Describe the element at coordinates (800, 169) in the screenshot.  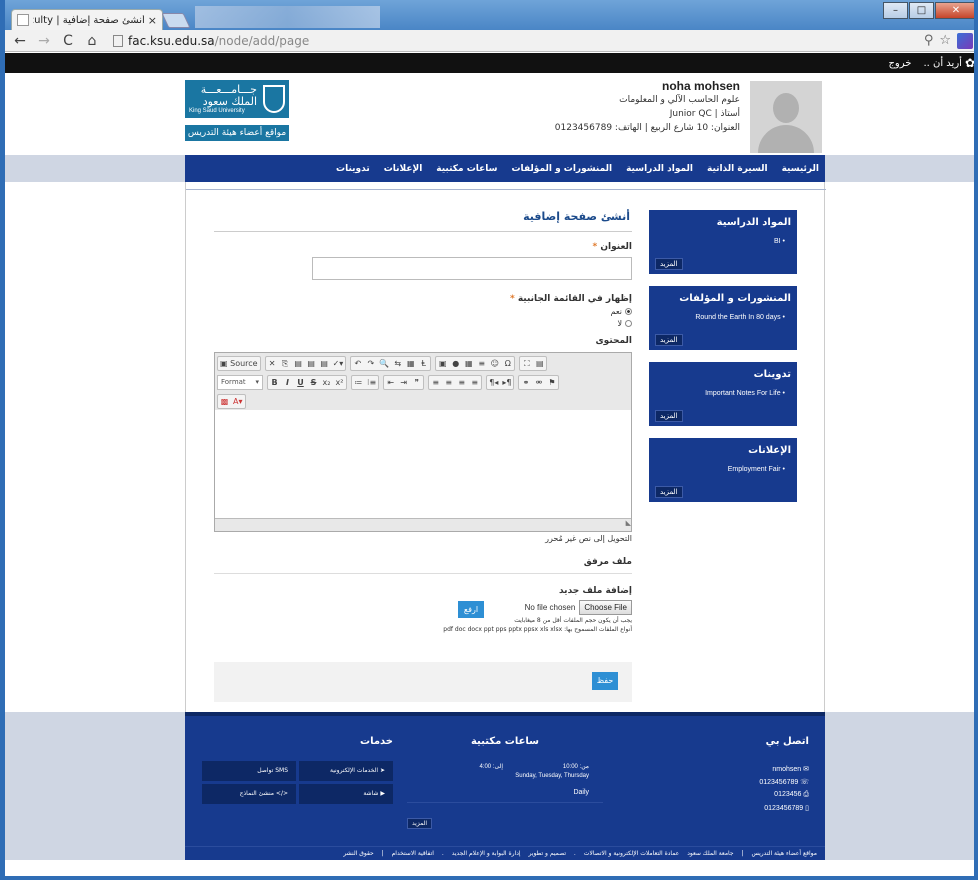
I see `nav-item-home: الرئيسية` at that location.